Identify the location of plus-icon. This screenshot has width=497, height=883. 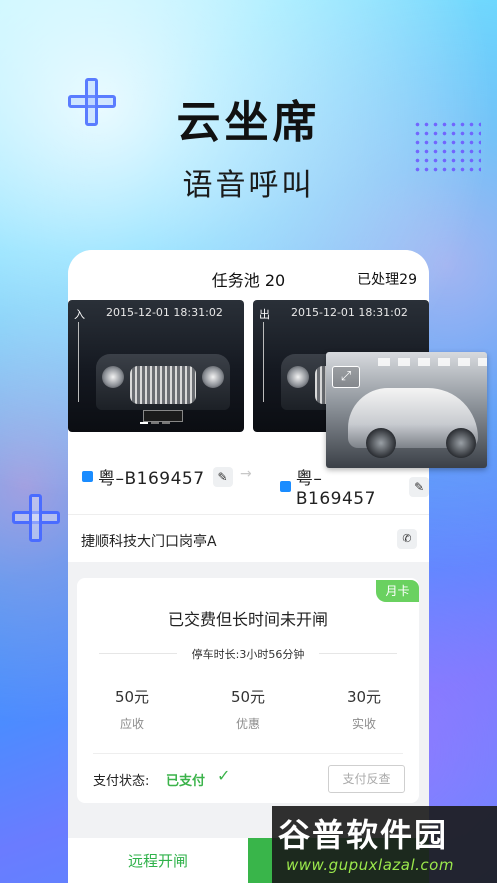
(36, 518).